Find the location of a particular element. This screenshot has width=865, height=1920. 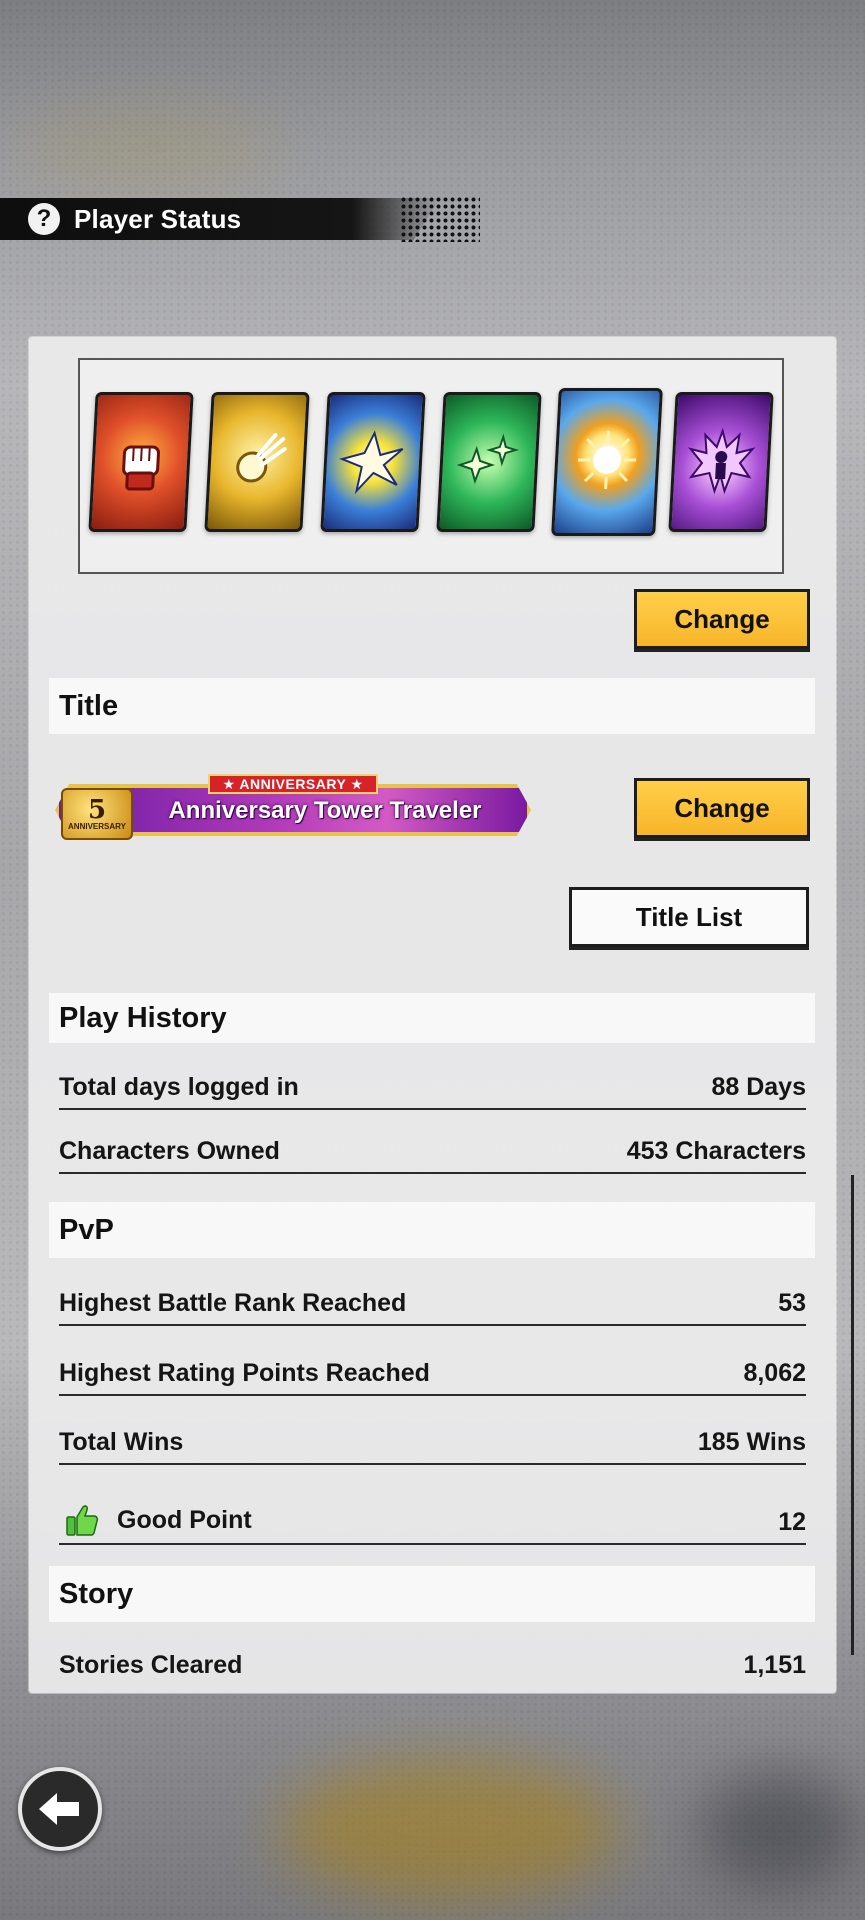

aura-card-icon is located at coordinates (721, 462).